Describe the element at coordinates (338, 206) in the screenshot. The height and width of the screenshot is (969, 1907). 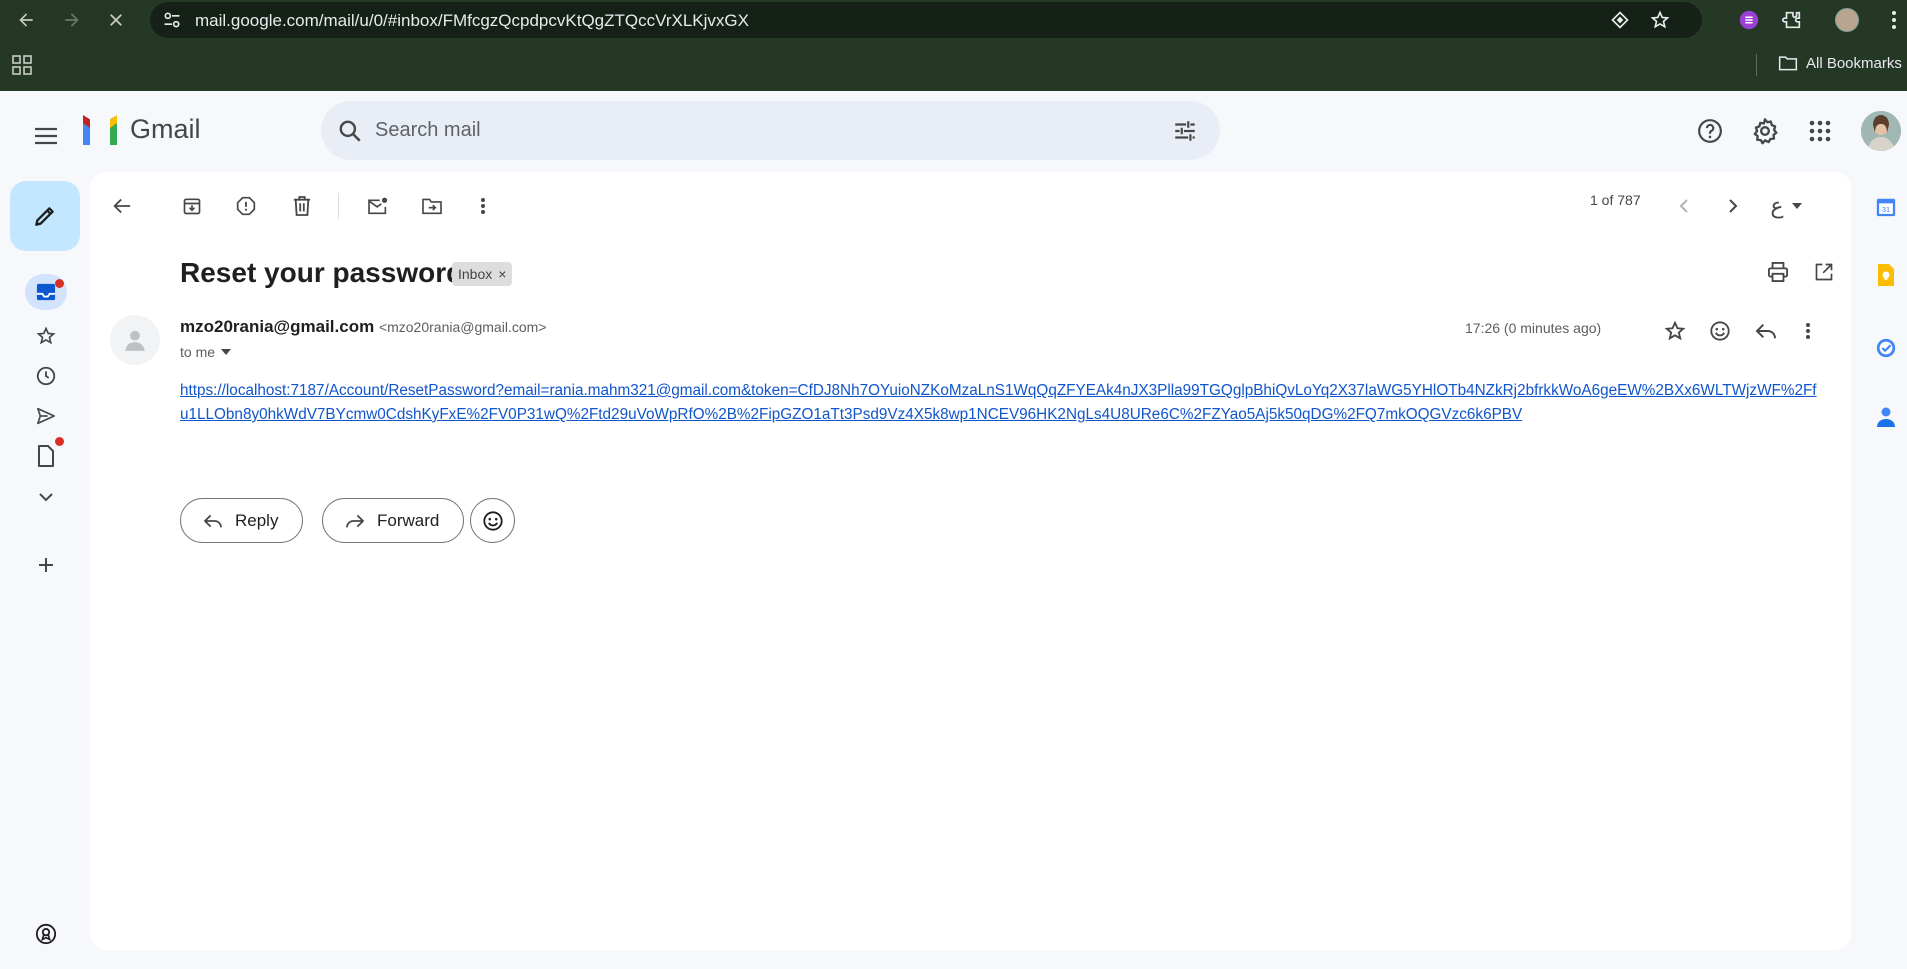
I see `toolbar-separator` at that location.